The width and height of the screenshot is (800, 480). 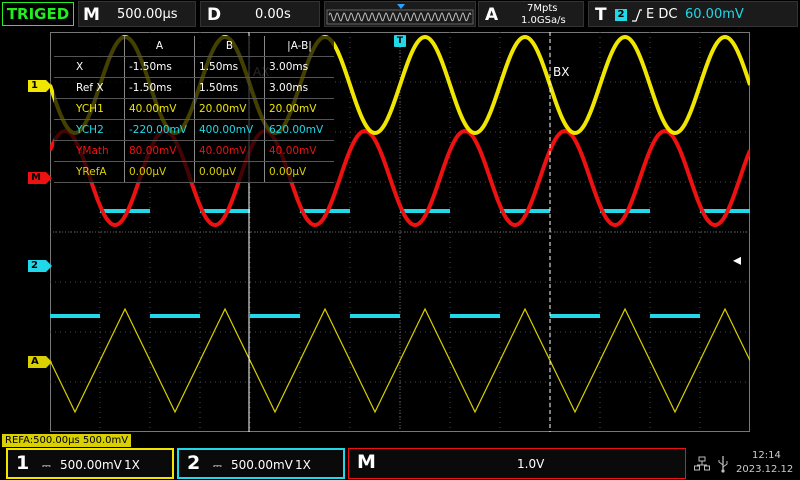 What do you see at coordinates (40, 178) in the screenshot?
I see `math-position-marker: M` at bounding box center [40, 178].